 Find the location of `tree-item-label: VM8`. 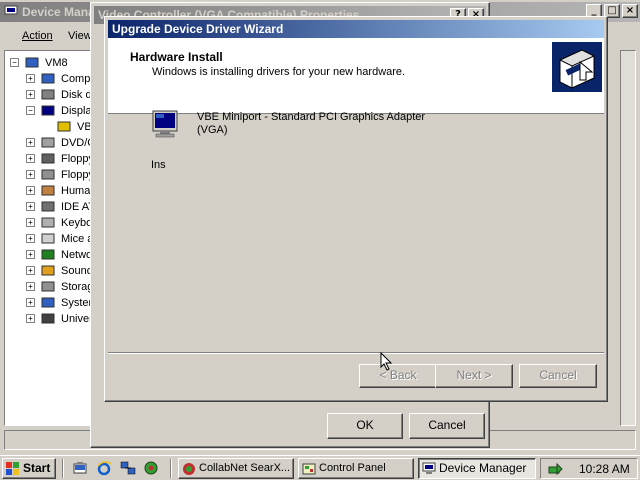

tree-item-label: VM8 is located at coordinates (56, 63).